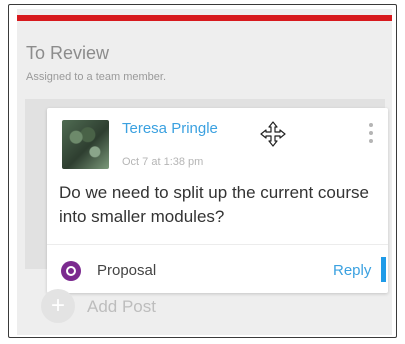  What do you see at coordinates (273, 134) in the screenshot?
I see `move-icon` at bounding box center [273, 134].